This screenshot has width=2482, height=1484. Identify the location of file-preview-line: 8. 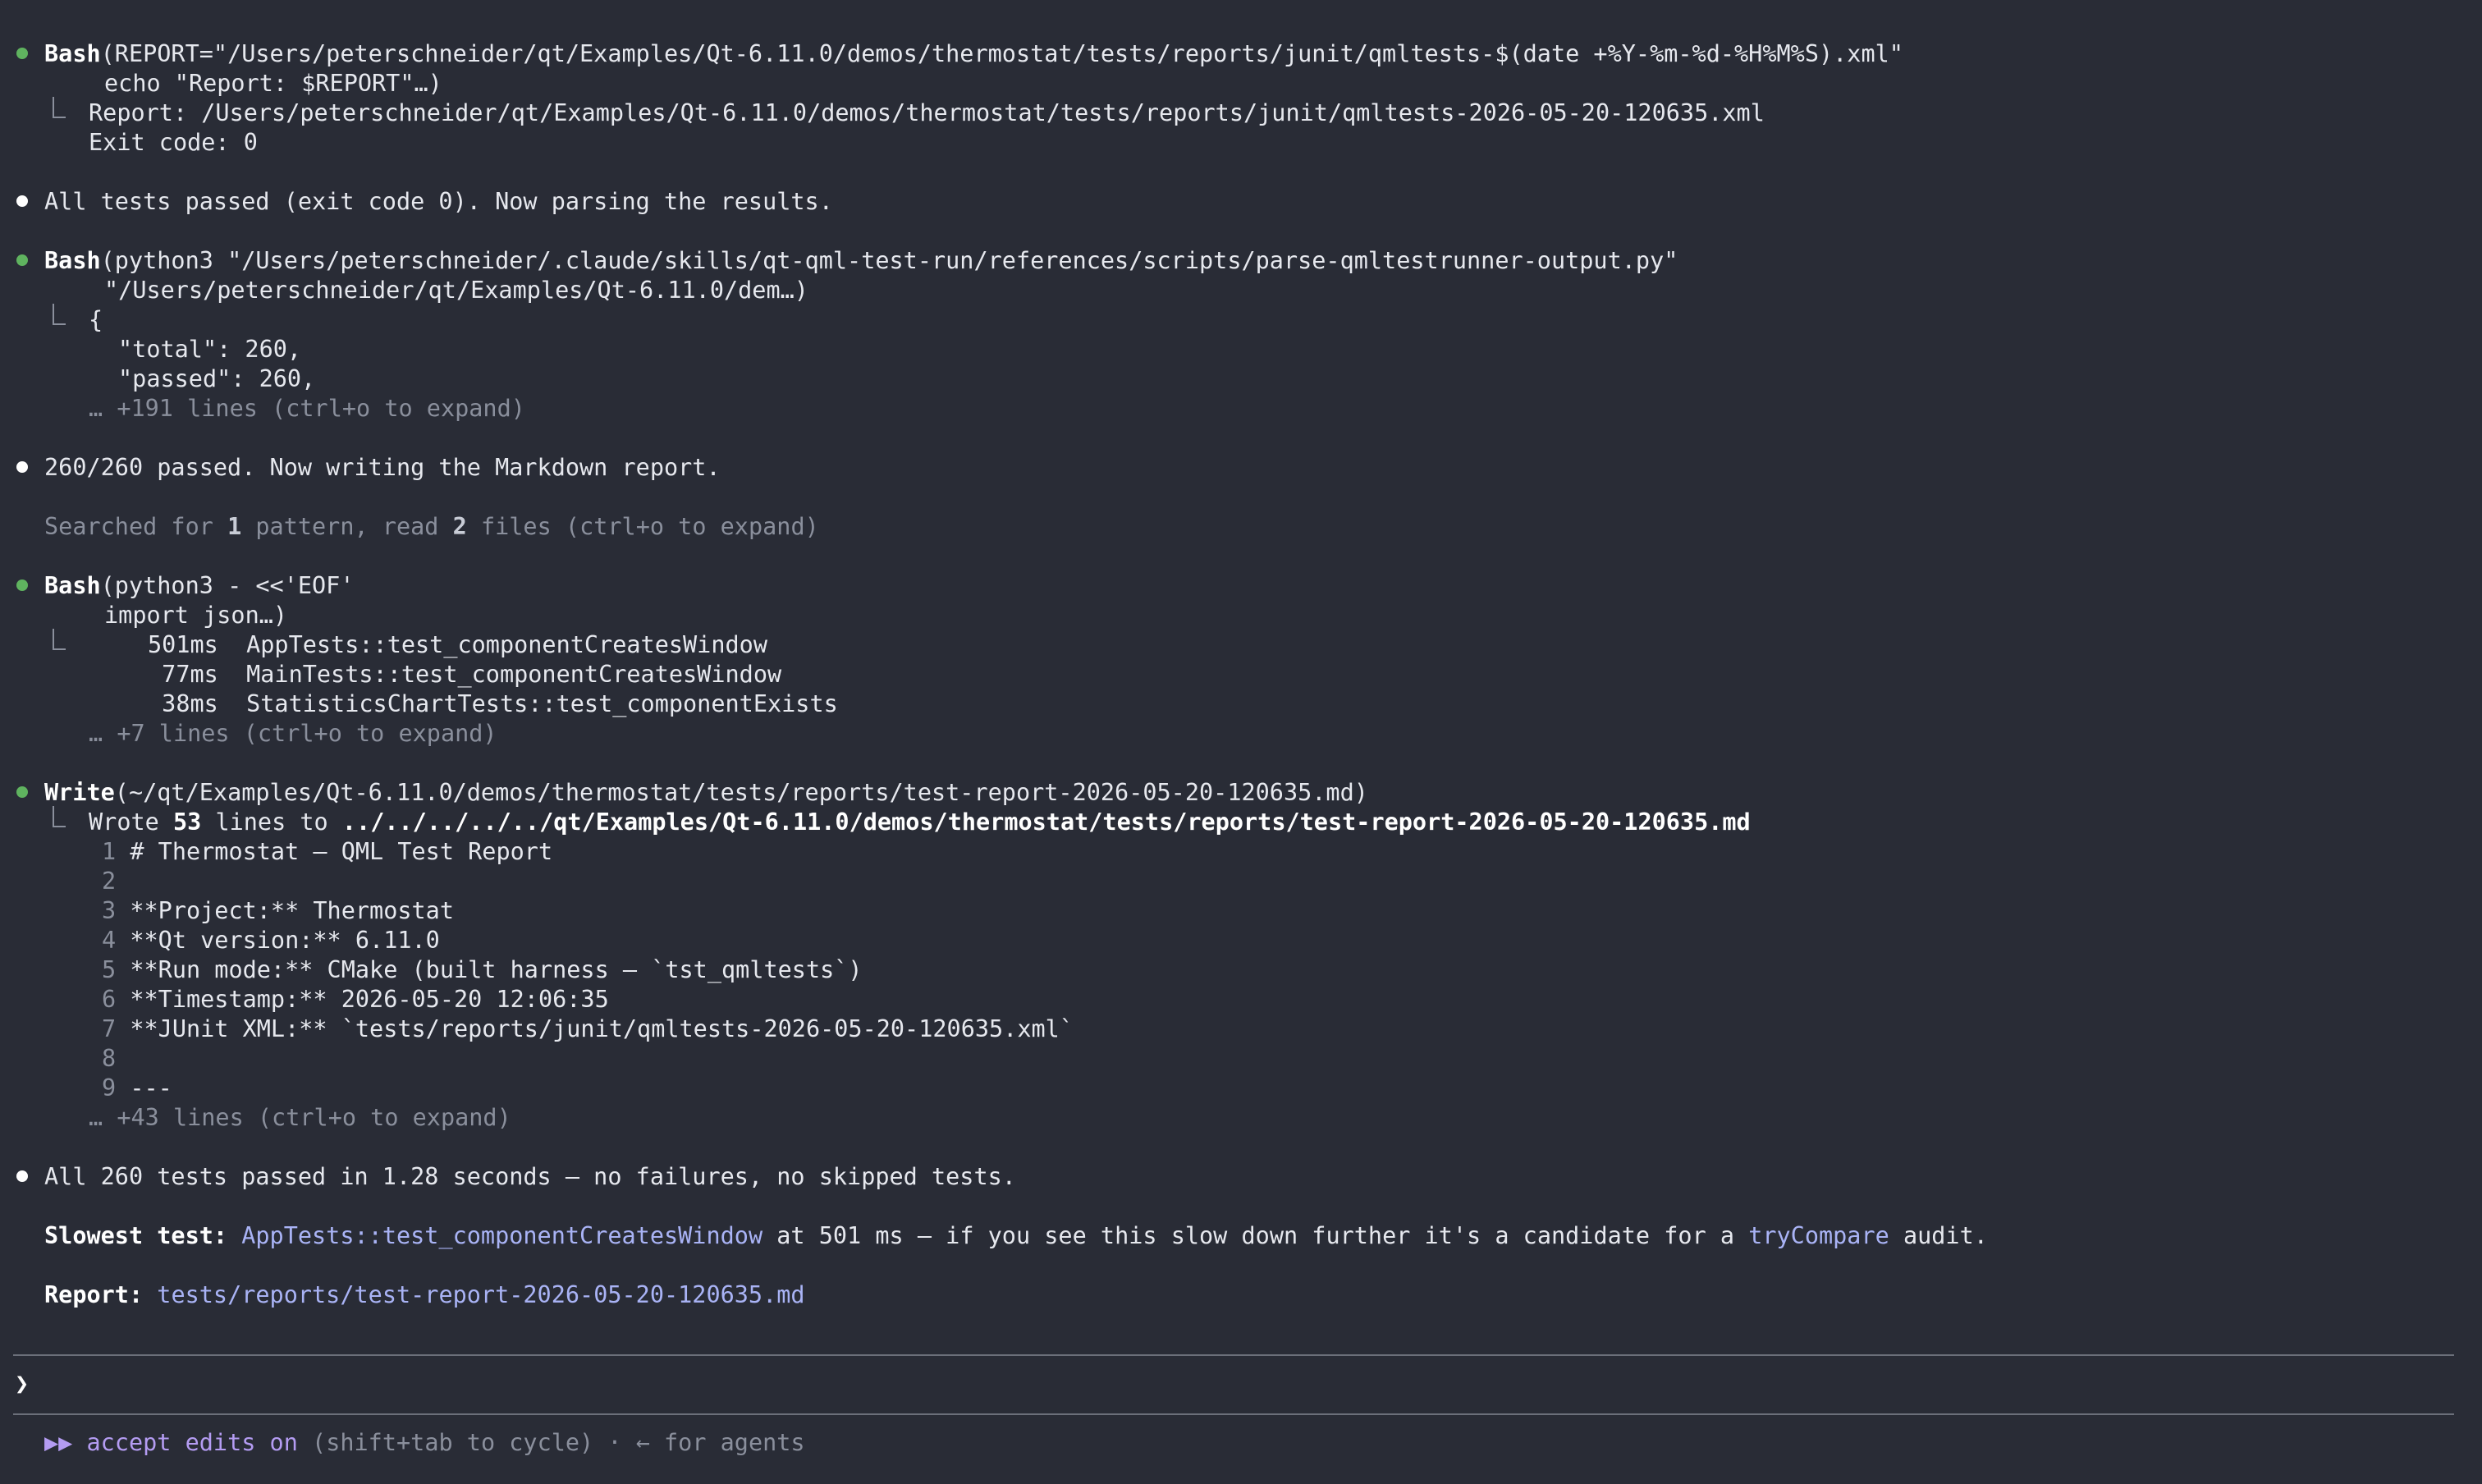
(109, 1058).